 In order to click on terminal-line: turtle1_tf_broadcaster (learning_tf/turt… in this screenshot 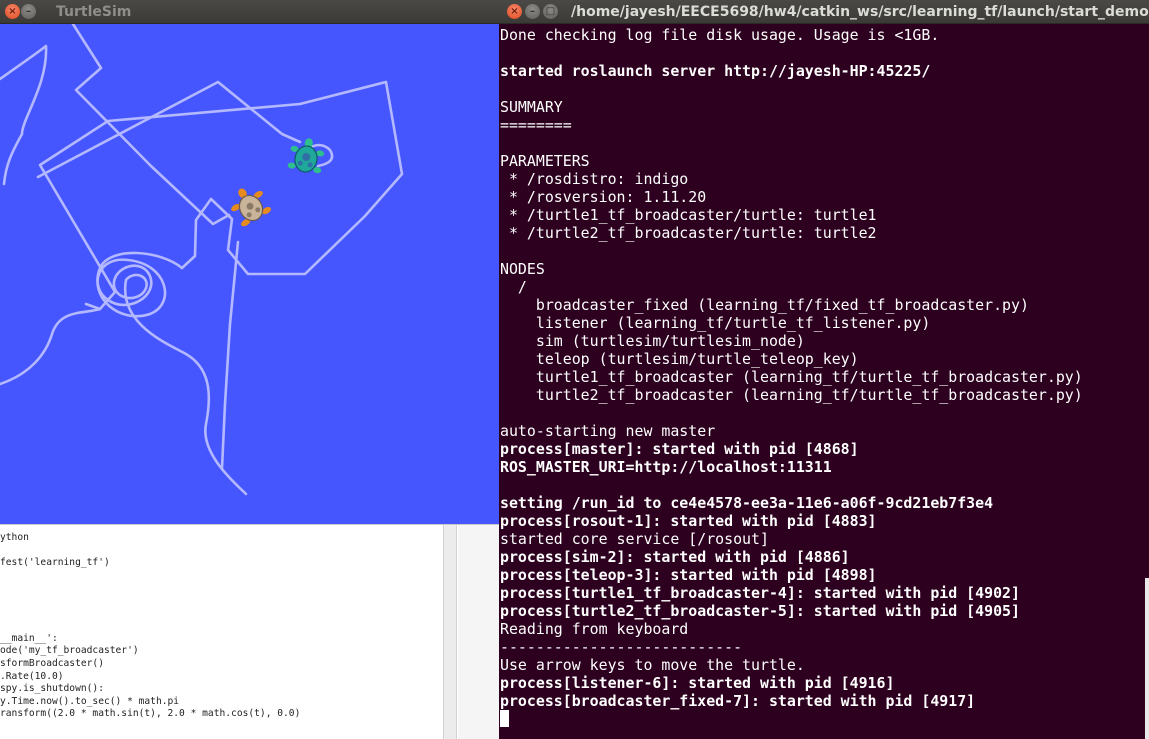, I will do `click(791, 377)`.